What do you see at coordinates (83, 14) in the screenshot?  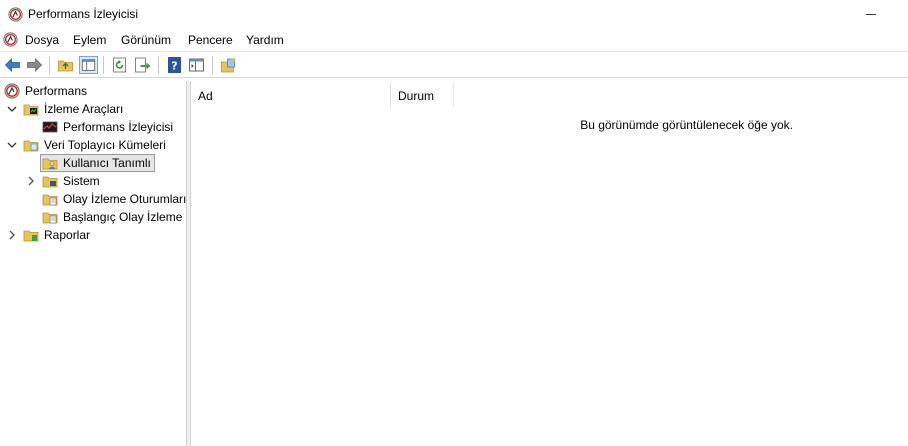 I see `window-title: Performans İzleyicisi` at bounding box center [83, 14].